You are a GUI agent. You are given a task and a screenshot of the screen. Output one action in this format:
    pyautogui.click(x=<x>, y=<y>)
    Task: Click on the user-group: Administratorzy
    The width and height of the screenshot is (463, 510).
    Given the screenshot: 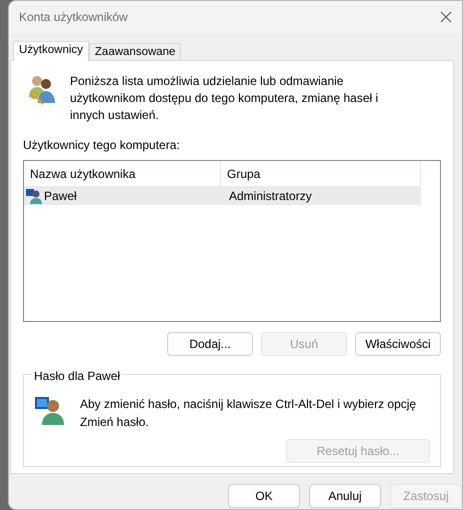 What is the action you would take?
    pyautogui.click(x=267, y=195)
    